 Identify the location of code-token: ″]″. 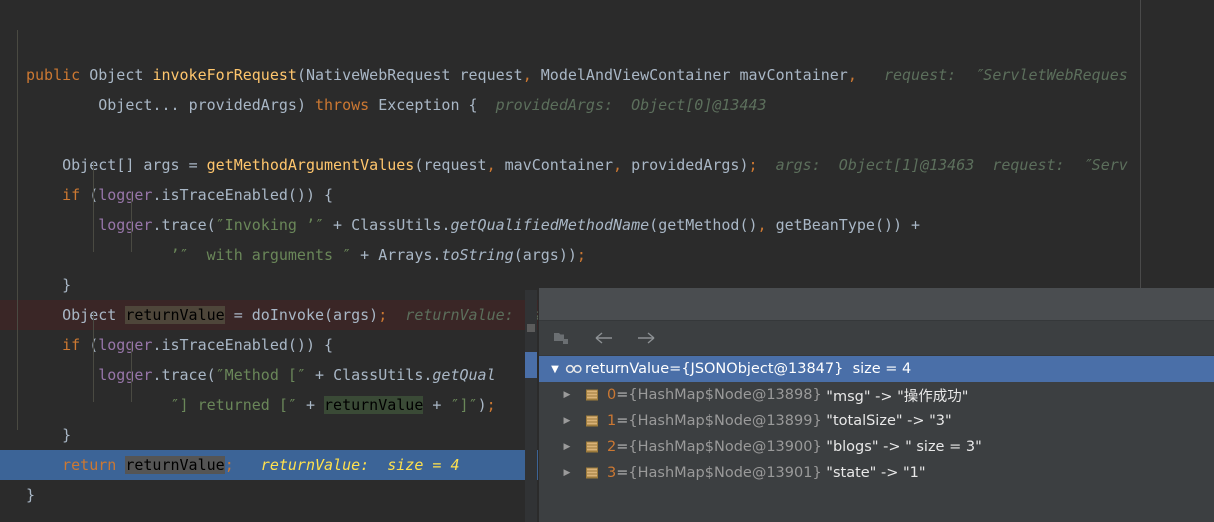
(464, 405).